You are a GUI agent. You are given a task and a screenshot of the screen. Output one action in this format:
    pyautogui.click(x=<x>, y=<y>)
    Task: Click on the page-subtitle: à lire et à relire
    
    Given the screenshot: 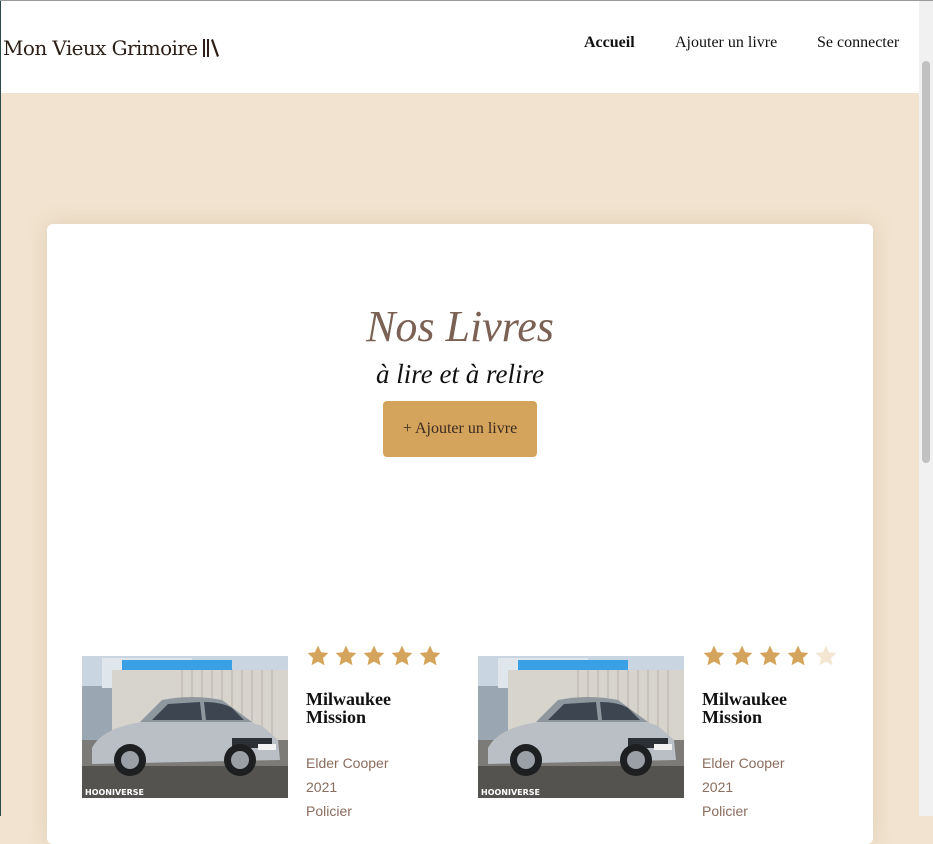 What is the action you would take?
    pyautogui.click(x=460, y=374)
    